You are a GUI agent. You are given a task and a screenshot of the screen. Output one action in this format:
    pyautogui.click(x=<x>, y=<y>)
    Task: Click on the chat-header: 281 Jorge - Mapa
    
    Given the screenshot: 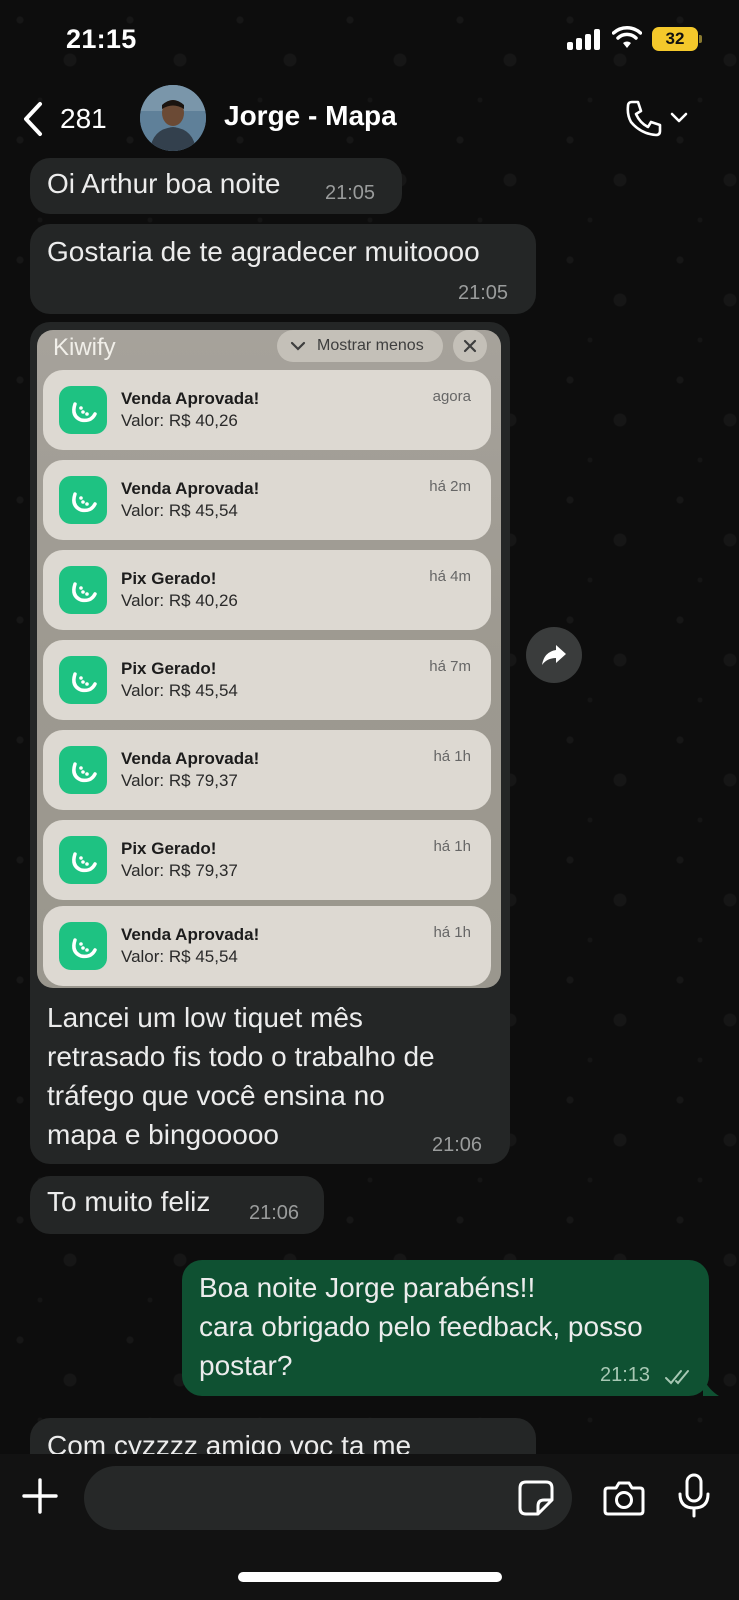 What is the action you would take?
    pyautogui.click(x=369, y=120)
    